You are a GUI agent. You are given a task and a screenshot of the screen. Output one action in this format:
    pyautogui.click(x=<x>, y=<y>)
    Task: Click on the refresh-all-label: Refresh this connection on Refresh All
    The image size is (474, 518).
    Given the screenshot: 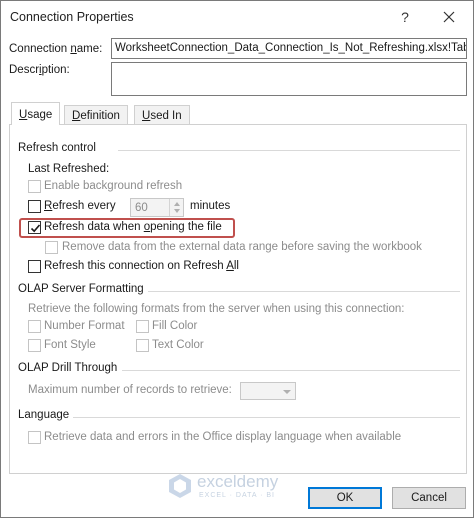 What is the action you would take?
    pyautogui.click(x=141, y=266)
    